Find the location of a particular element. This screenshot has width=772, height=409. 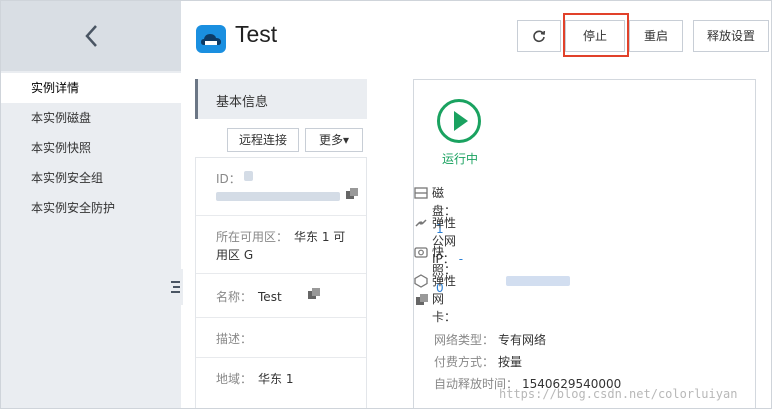

zone-field: 所在可用区： 华东 1 可 用区 G is located at coordinates (281, 245).